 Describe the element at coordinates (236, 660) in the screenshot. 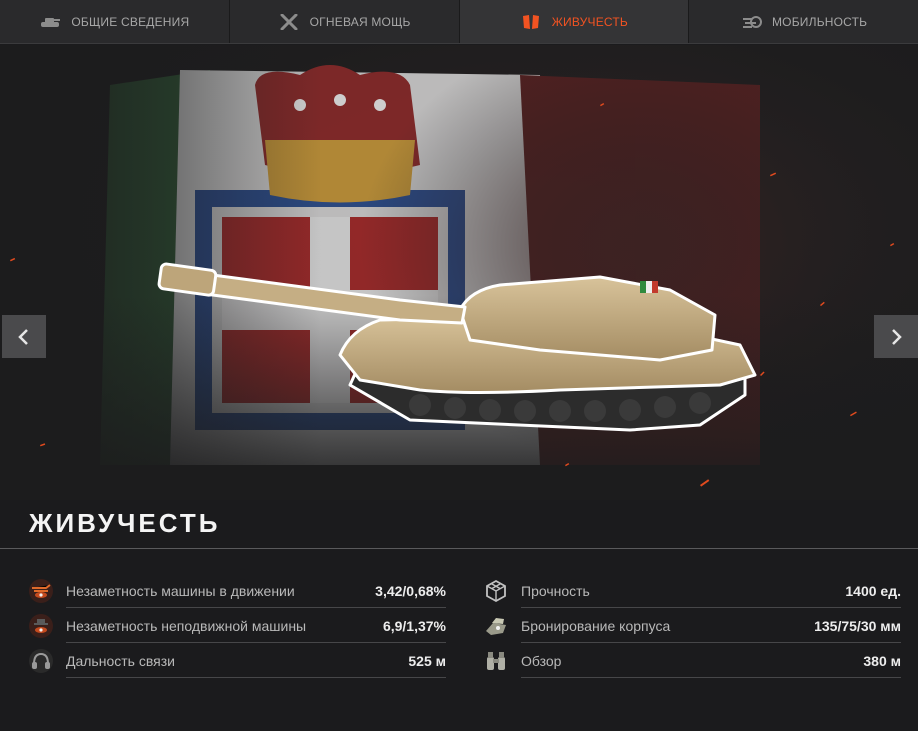

I see `stat-row-radio-range: Дальность связи 525 м` at that location.